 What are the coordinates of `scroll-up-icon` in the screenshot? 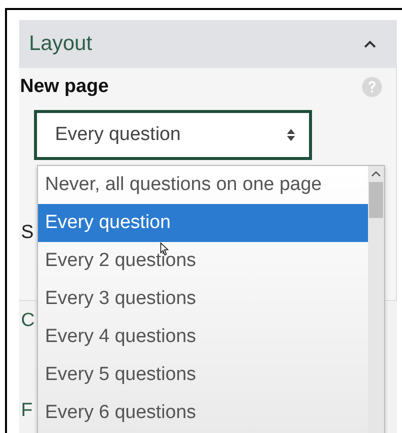 It's located at (376, 174).